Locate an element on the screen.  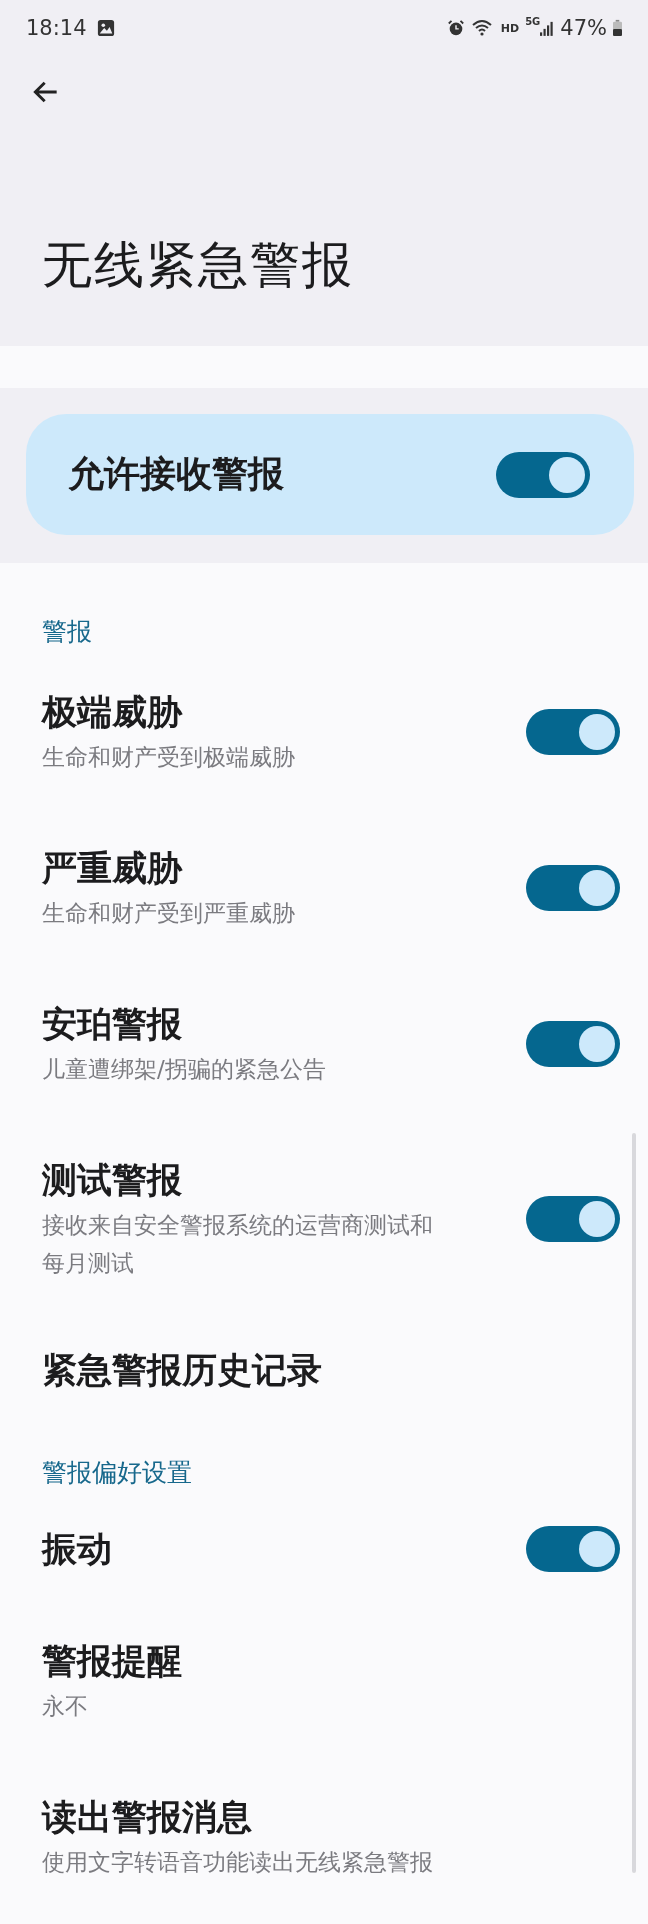
gallery-icon is located at coordinates (105, 28).